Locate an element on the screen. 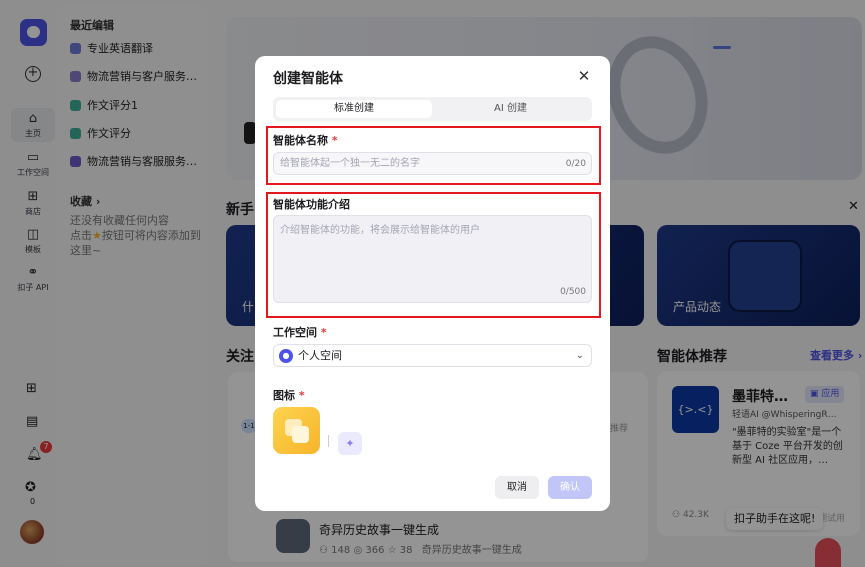 This screenshot has width=865, height=567. chevron-down-icon: ⌄ is located at coordinates (579, 355).